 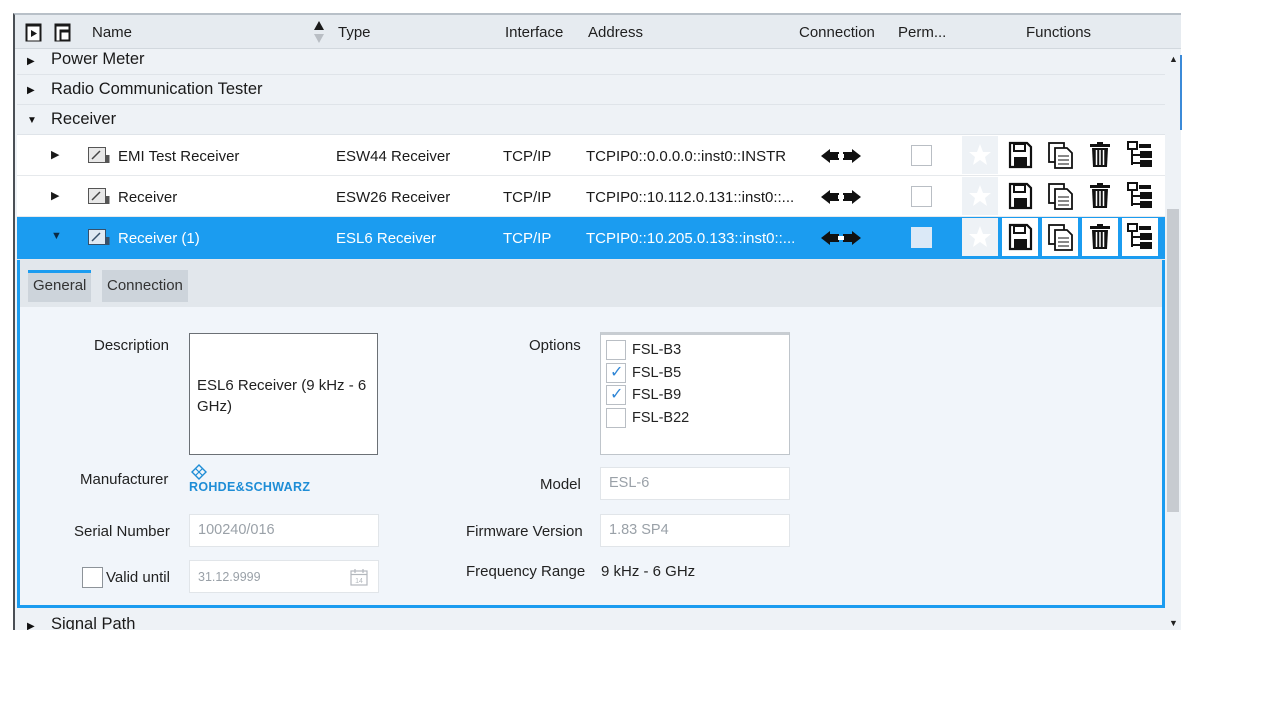 I want to click on scrollbar-thumb, so click(x=1173, y=360).